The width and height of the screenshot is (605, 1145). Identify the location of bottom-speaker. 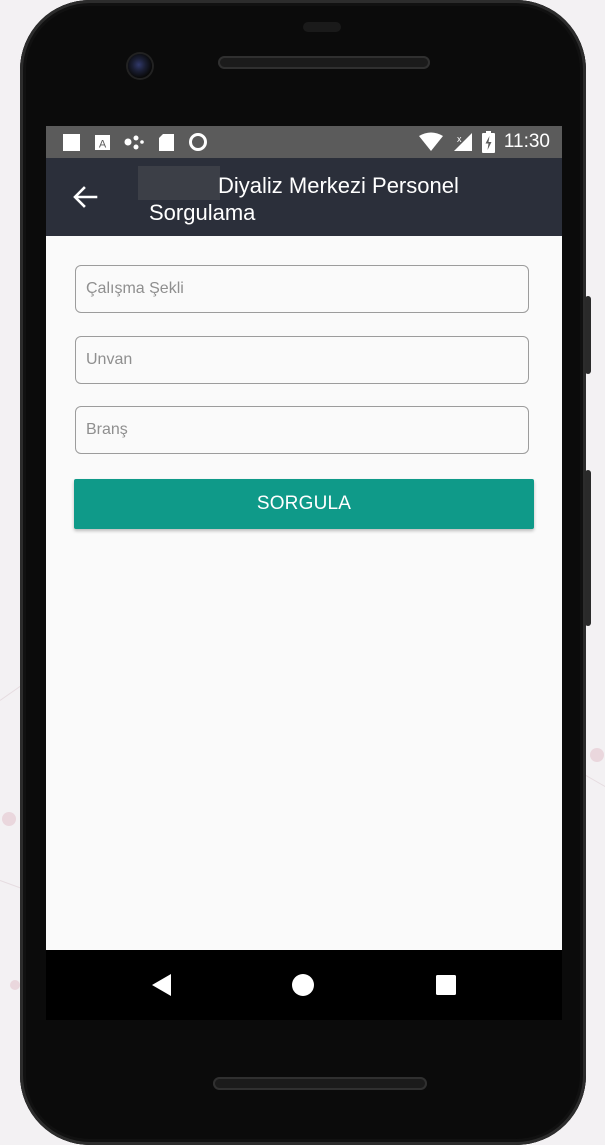
(320, 1083).